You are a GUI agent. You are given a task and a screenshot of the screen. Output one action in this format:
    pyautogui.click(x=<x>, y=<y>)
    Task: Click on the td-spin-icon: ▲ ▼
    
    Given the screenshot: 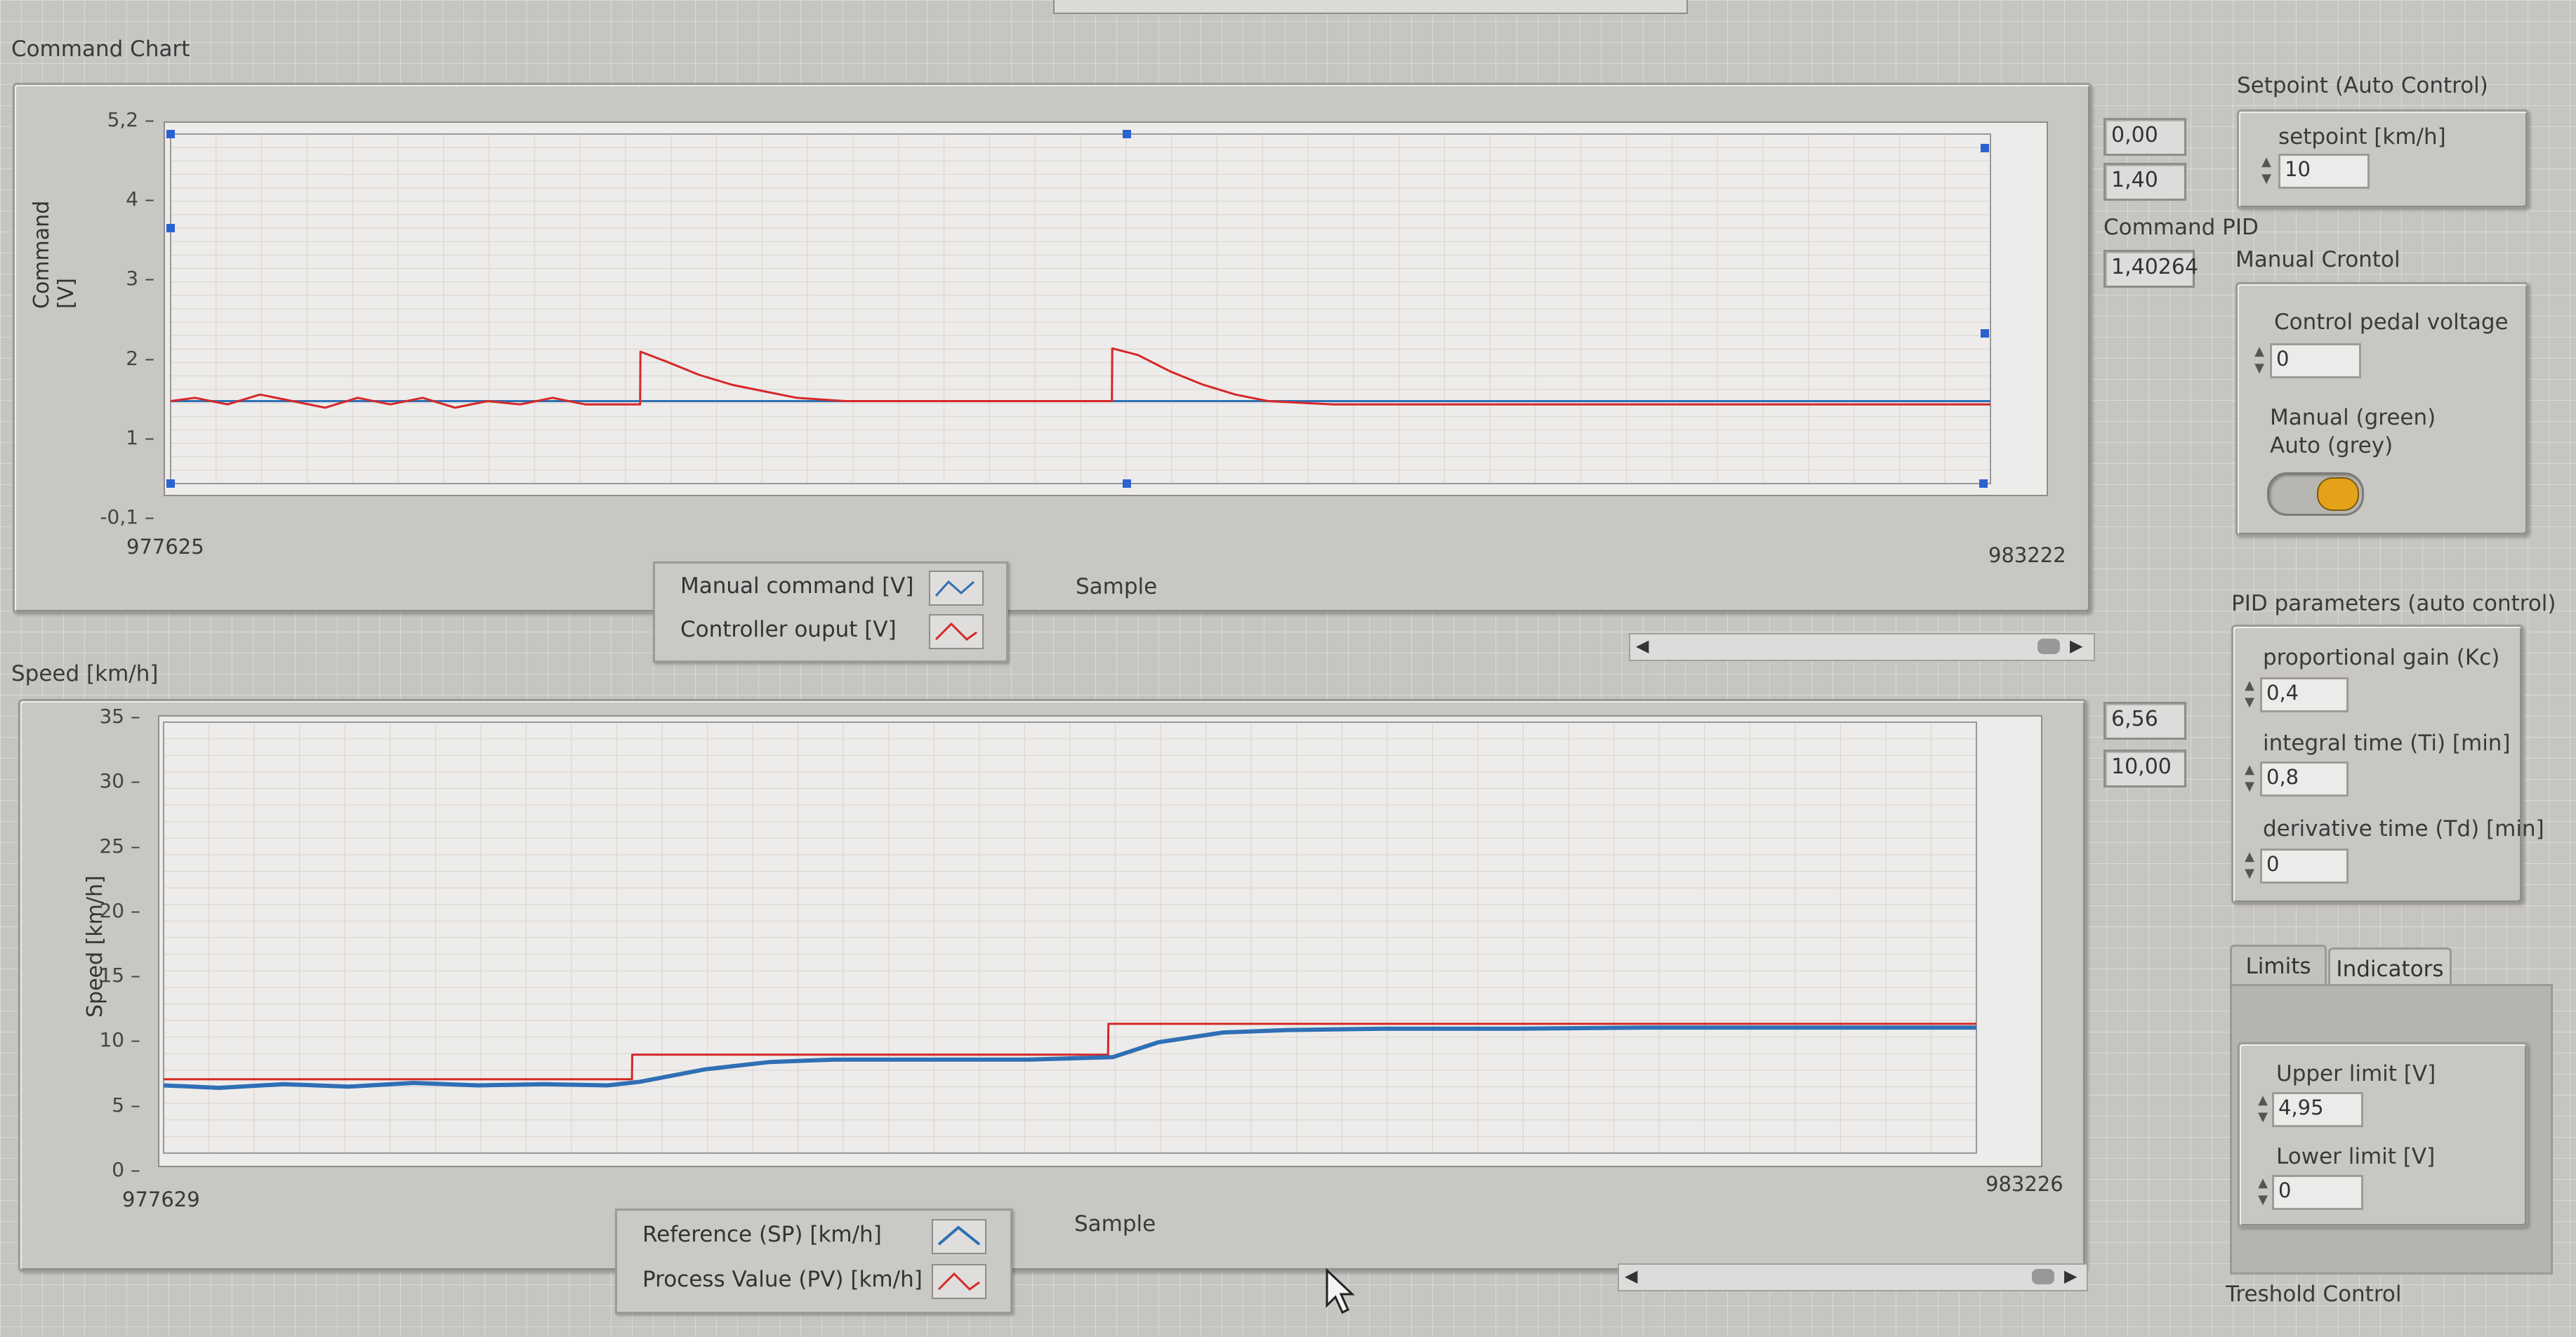 What is the action you would take?
    pyautogui.click(x=2249, y=867)
    